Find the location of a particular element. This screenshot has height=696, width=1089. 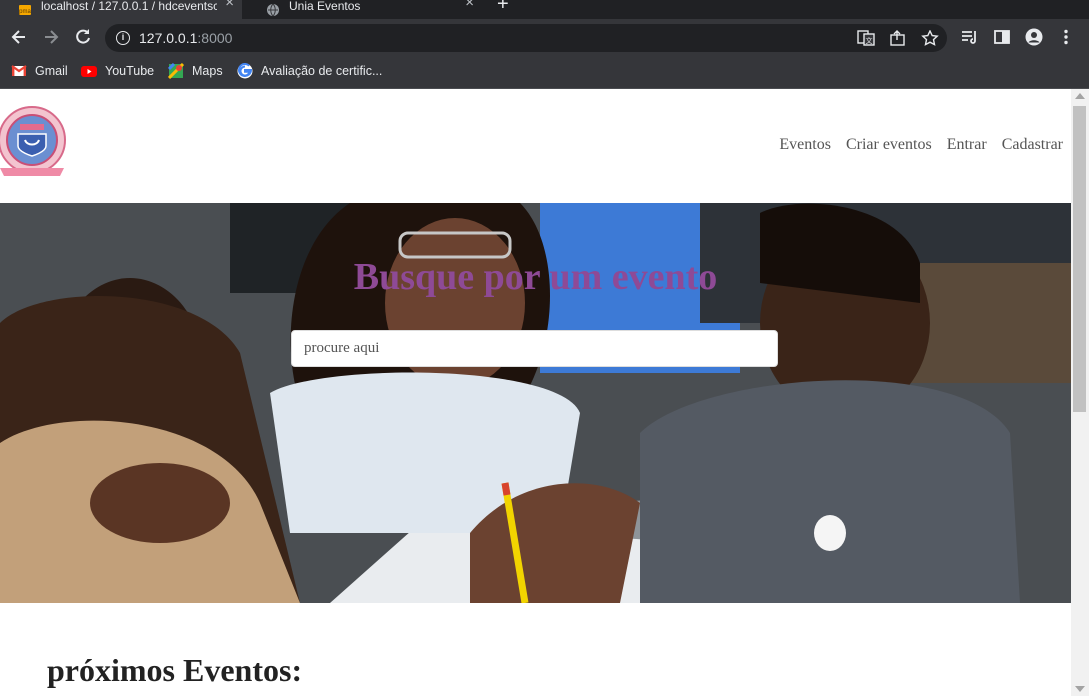

url-port: :8000 is located at coordinates (215, 38).